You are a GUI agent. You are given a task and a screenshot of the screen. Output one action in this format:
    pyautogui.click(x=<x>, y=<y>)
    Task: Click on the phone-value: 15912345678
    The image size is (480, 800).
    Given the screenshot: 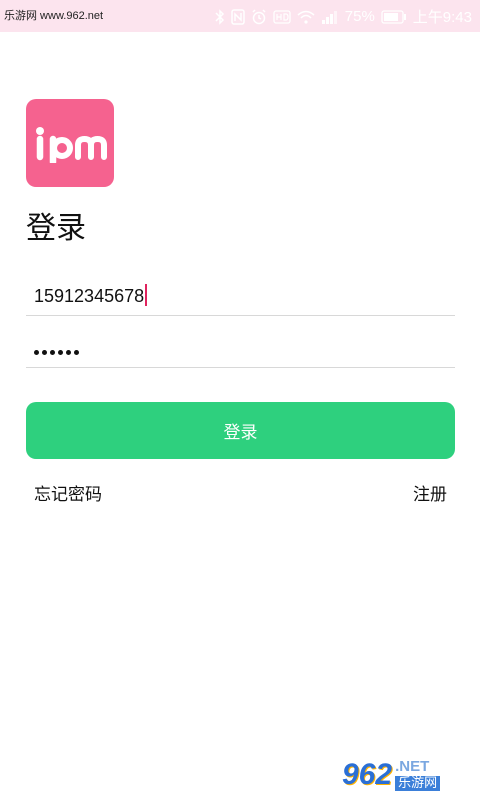 What is the action you would take?
    pyautogui.click(x=89, y=296)
    